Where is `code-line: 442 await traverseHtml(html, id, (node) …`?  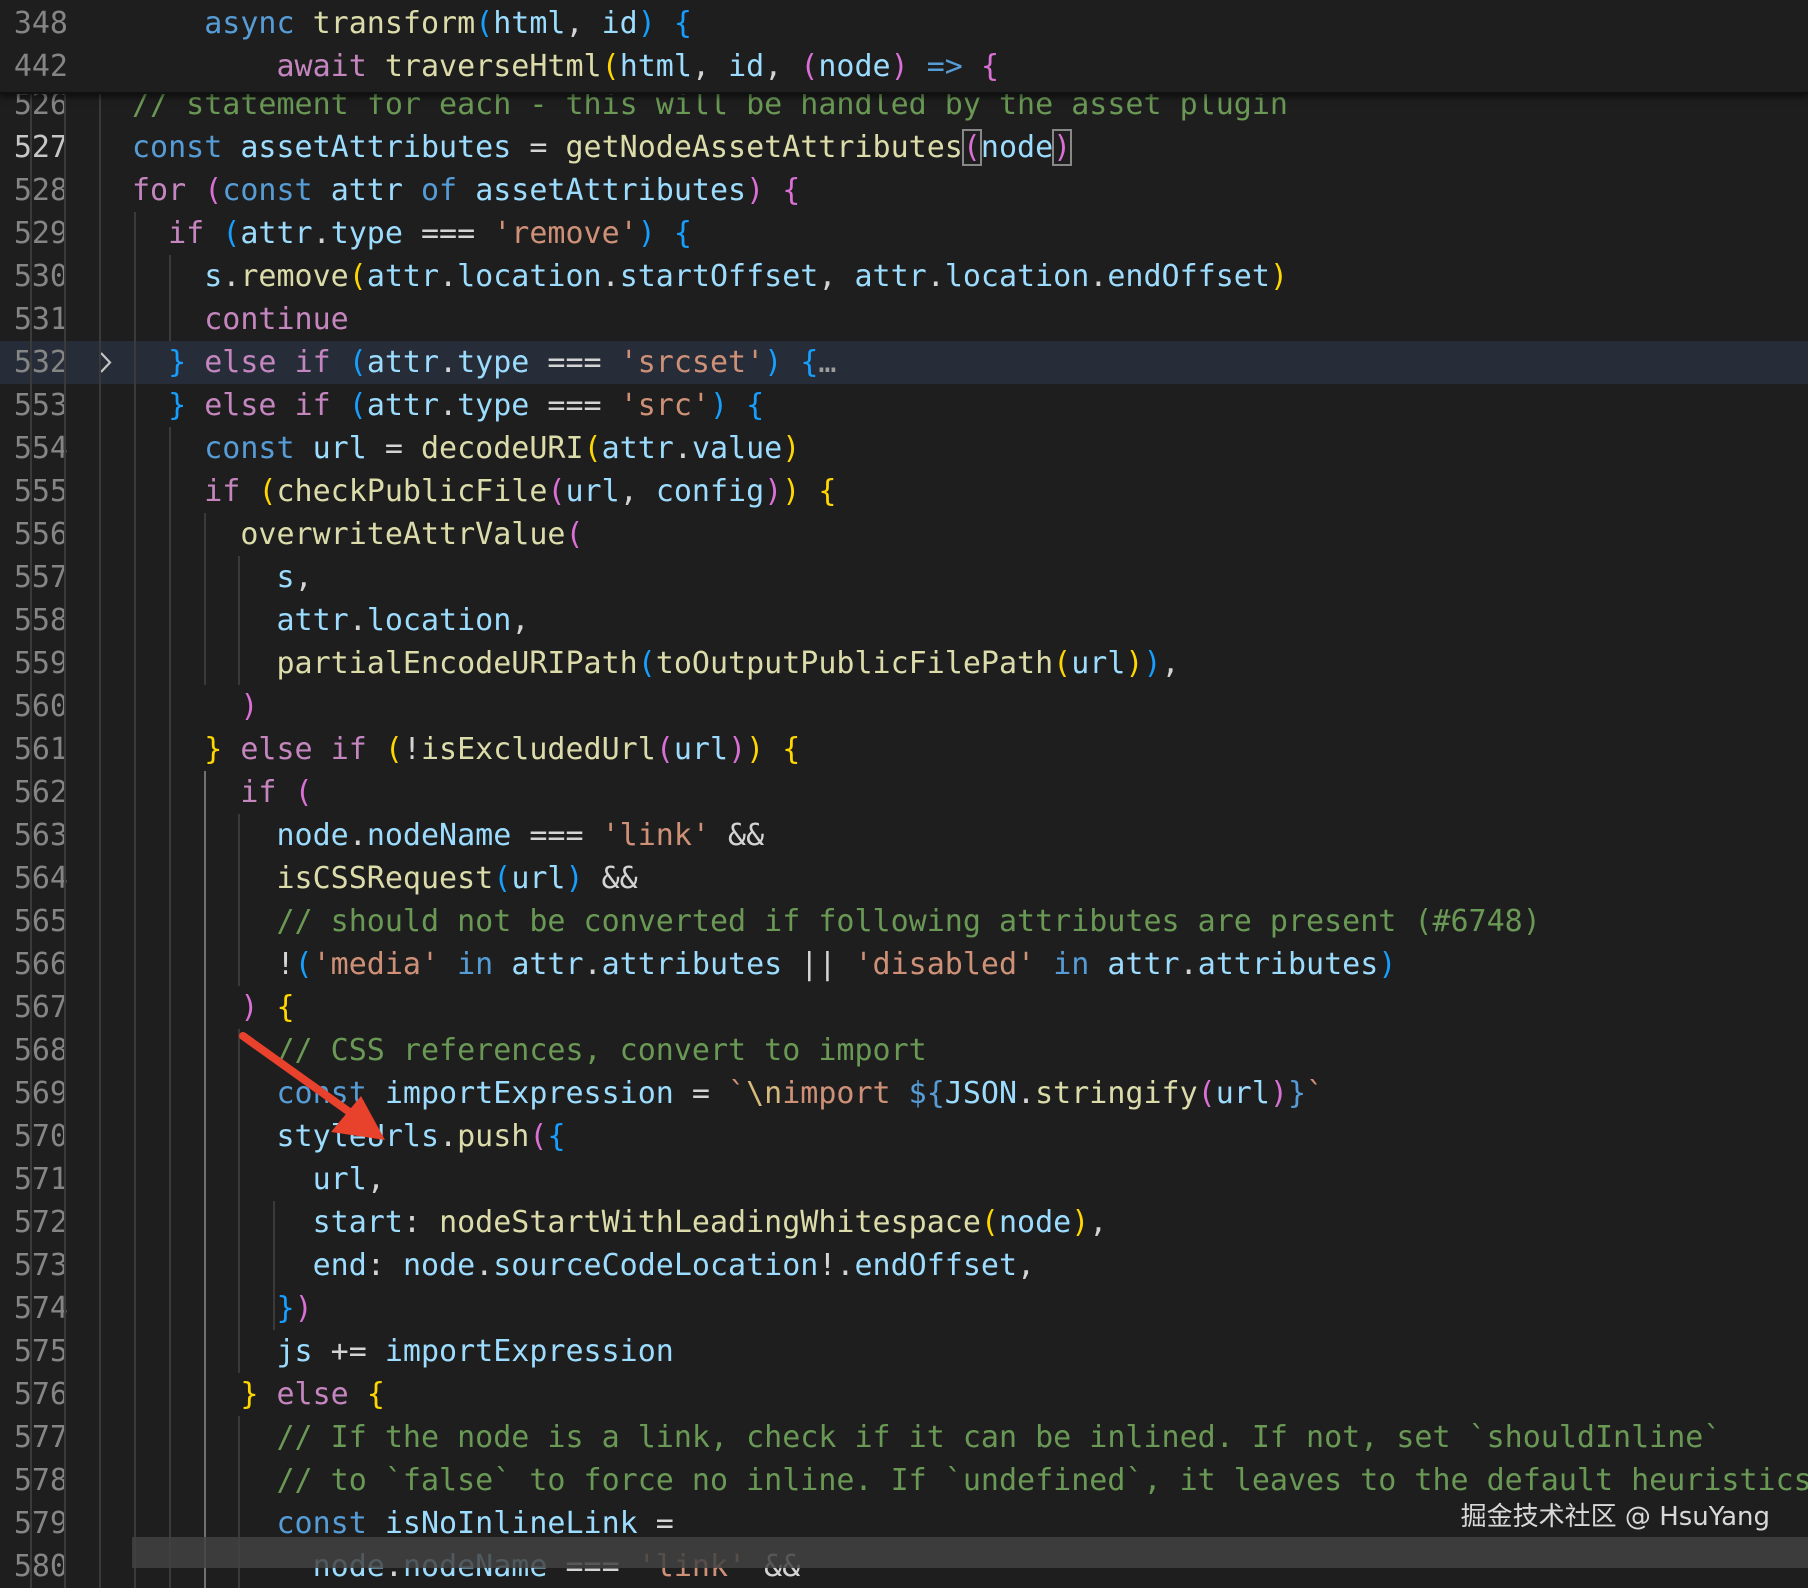
code-line: 442 await traverseHtml(html, id, (node) … is located at coordinates (904, 66).